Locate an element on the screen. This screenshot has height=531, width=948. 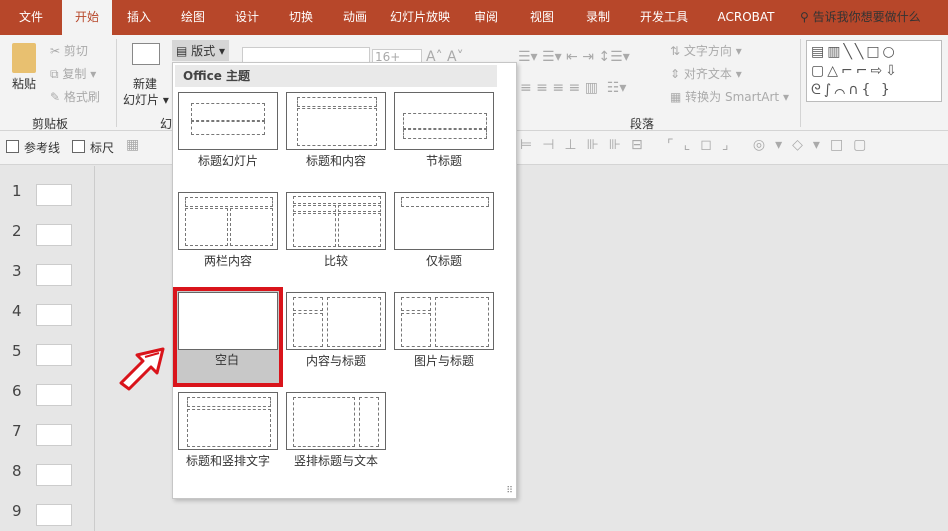
align-objects-icons: ⊨⊣⊥⊪⊪⊟ ⌜⌞◻⌟ ◎▾◇▾□▢ is located at coordinates (698, 145).